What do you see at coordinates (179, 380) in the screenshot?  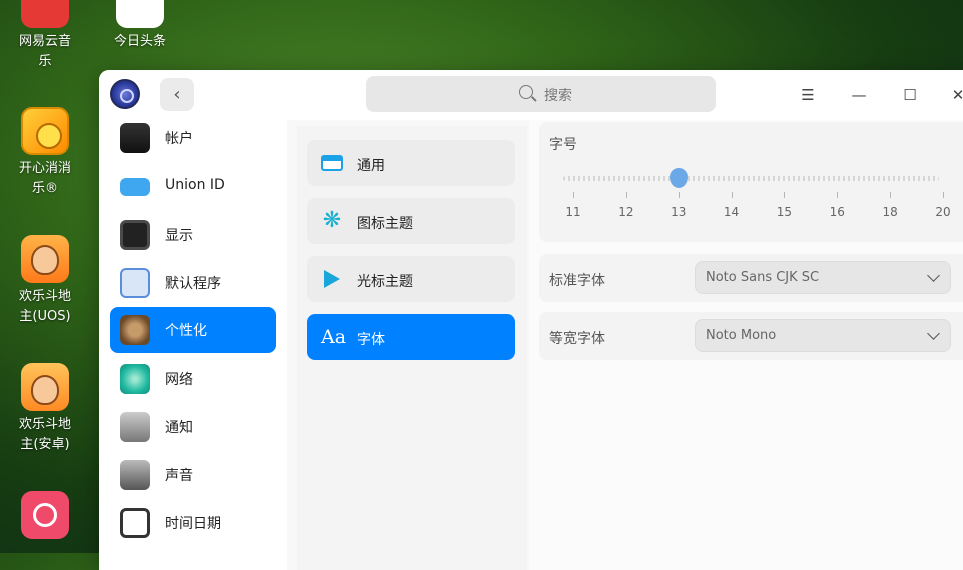 I see `sidebar-item-label: 网络` at bounding box center [179, 380].